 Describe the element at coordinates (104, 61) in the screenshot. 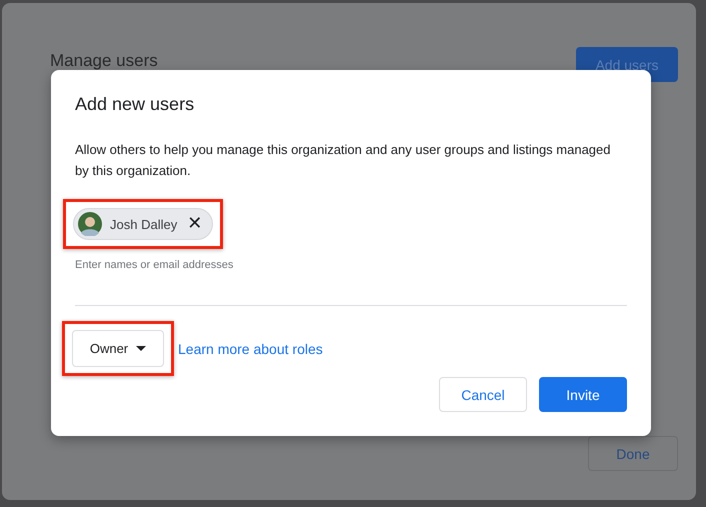

I see `page-title: Manage users` at that location.